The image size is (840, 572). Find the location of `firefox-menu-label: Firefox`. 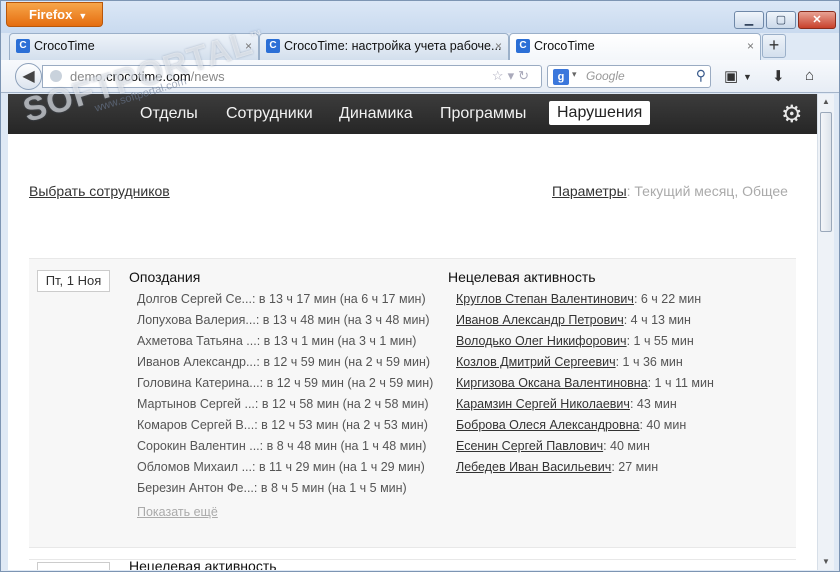

firefox-menu-label: Firefox is located at coordinates (51, 14).